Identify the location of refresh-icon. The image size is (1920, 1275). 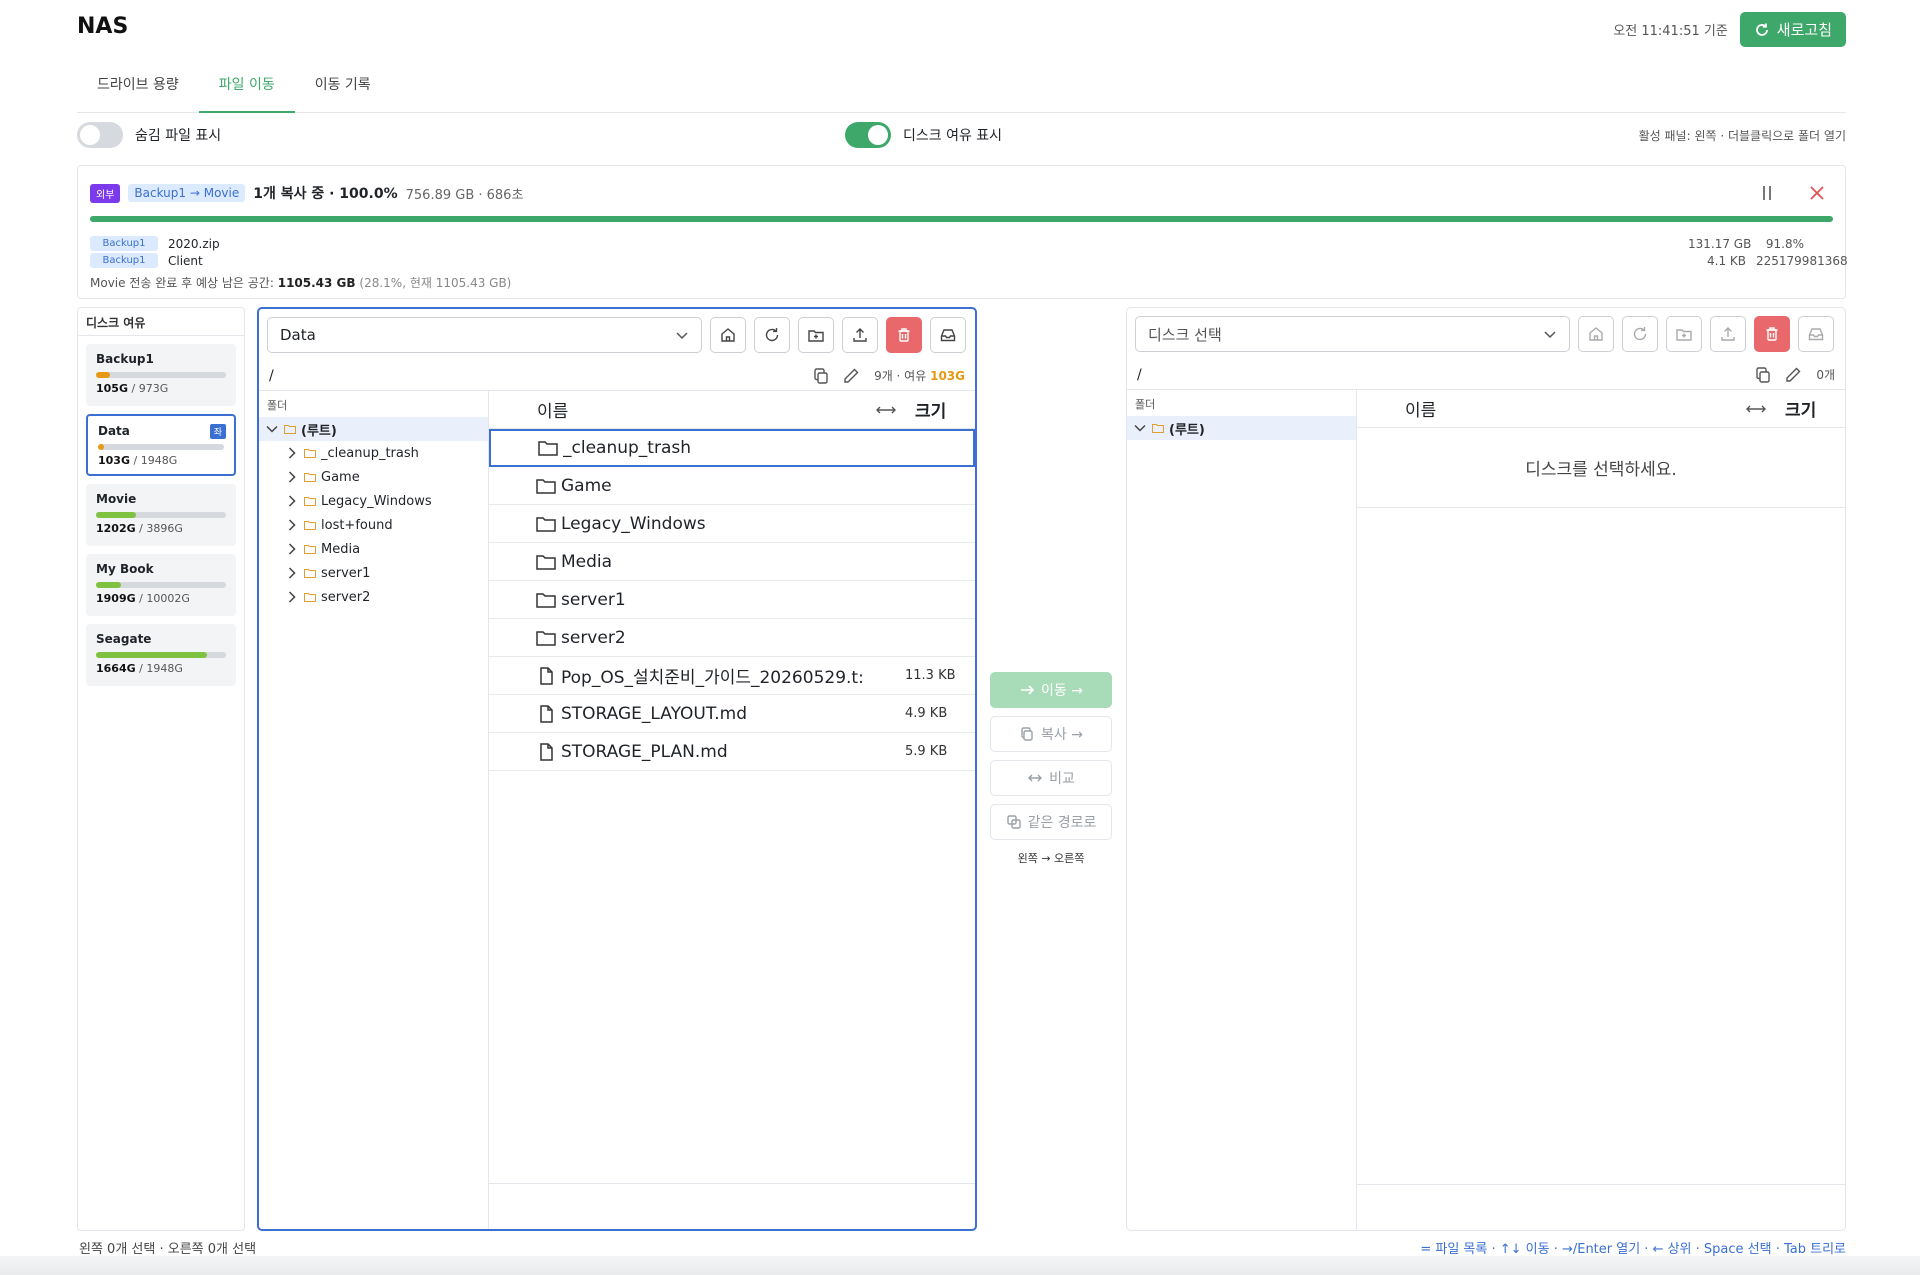
(1761, 29).